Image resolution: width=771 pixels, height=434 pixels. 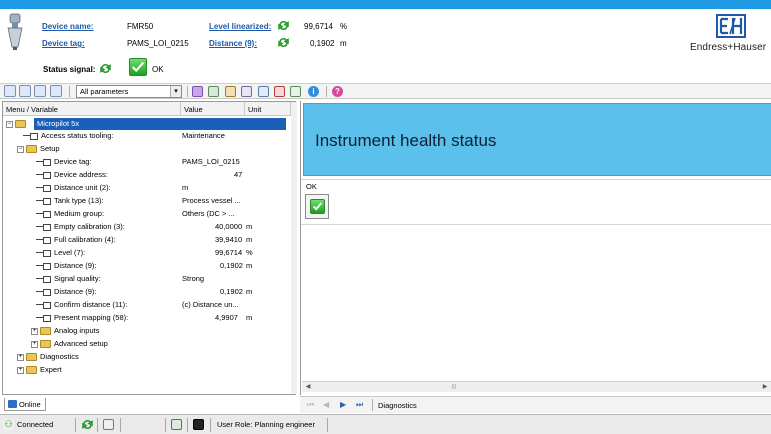 What do you see at coordinates (308, 387) in the screenshot?
I see `scroll-left-icon: ◀` at bounding box center [308, 387].